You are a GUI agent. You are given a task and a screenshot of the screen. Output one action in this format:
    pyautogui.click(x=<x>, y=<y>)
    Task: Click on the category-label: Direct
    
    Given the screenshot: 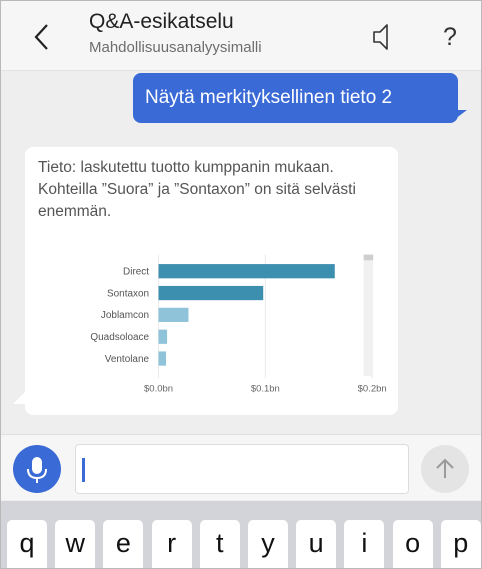 What is the action you would take?
    pyautogui.click(x=136, y=272)
    